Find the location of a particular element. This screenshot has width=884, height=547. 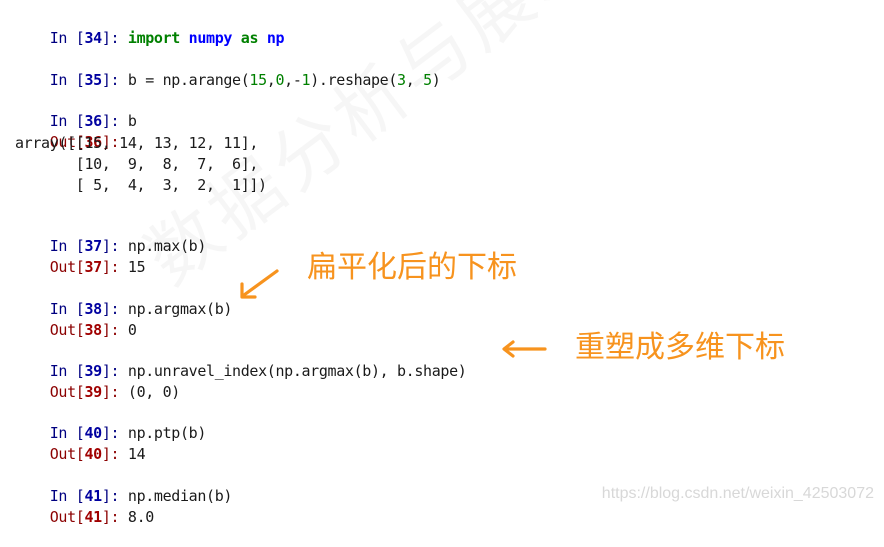

output-value: (0, 0) is located at coordinates (153, 392).